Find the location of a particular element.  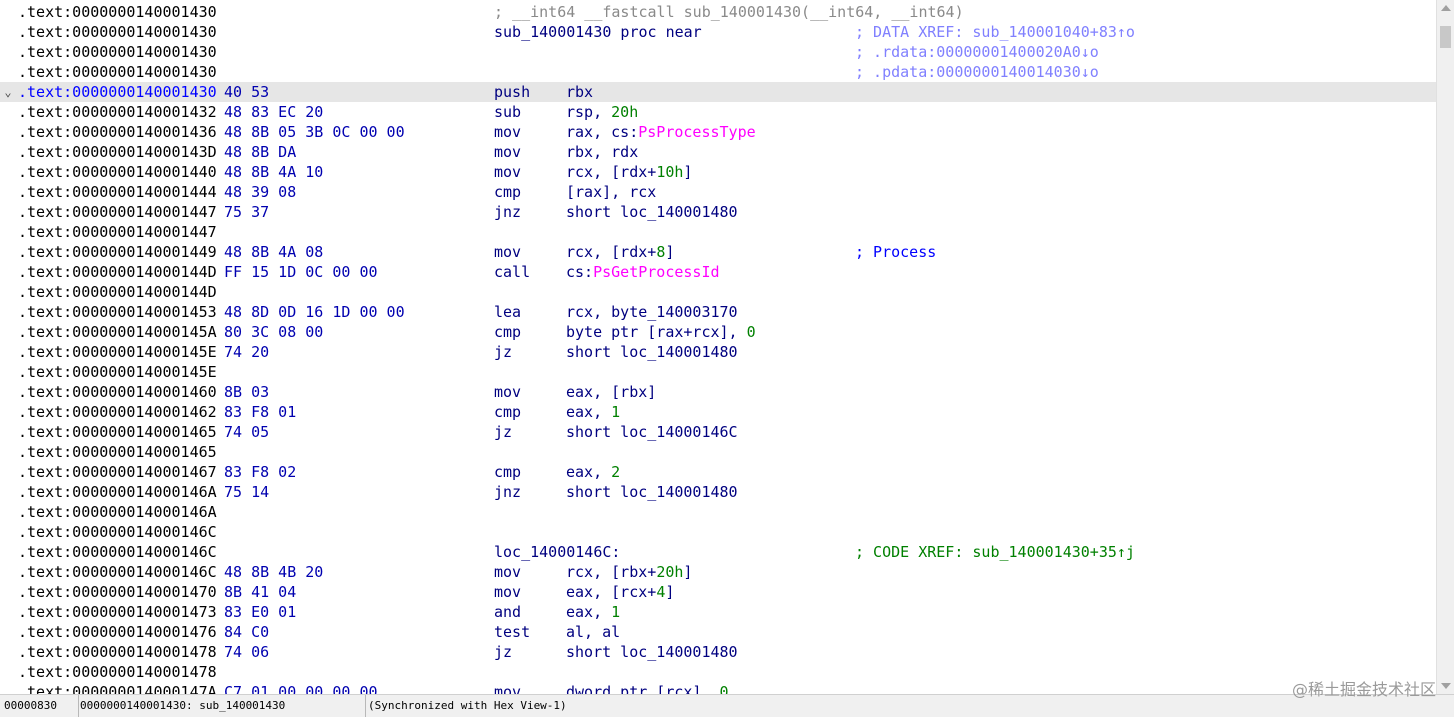

instruction-operands: byte ptr [rax+rcx], 0 is located at coordinates (661, 332).